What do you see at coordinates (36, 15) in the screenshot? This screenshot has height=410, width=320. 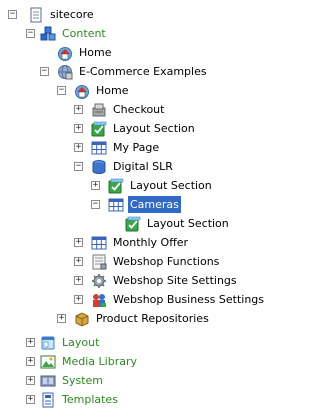 I see `document-icon` at bounding box center [36, 15].